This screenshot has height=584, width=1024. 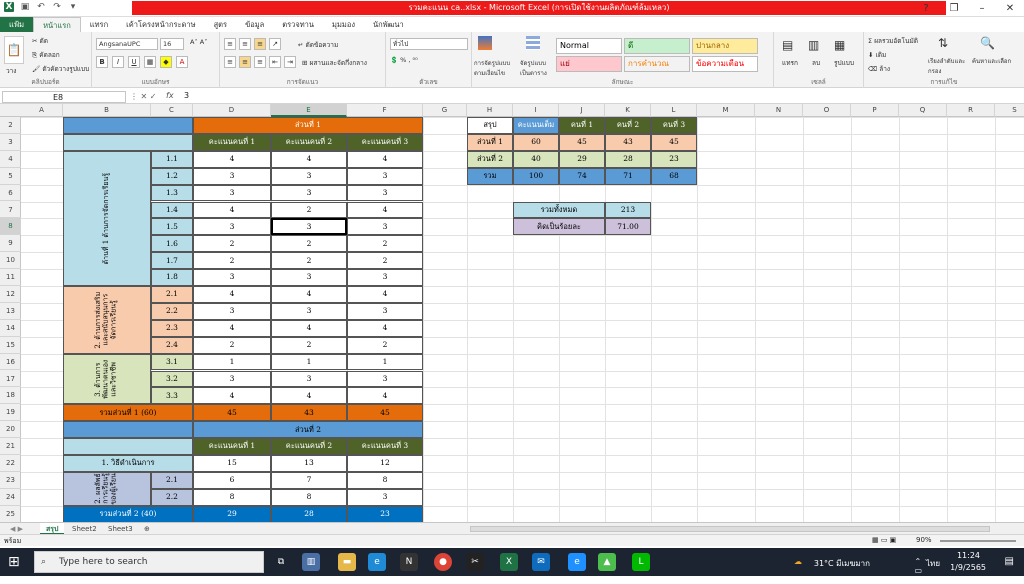 I want to click on format-table-button: จัดรูปแบบเป็นตาราง, so click(x=536, y=68).